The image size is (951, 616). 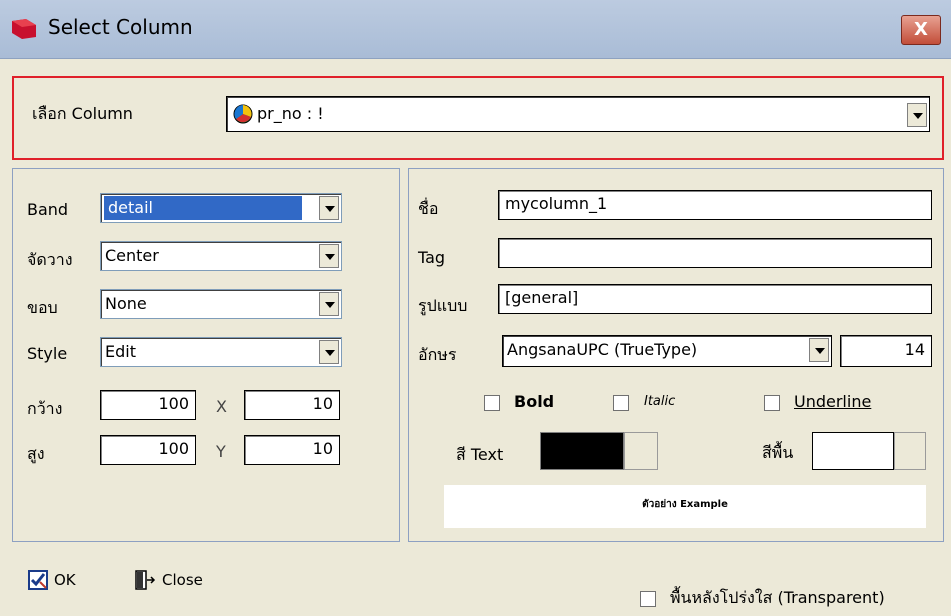 What do you see at coordinates (910, 451) in the screenshot?
I see `bg-color-picker-button` at bounding box center [910, 451].